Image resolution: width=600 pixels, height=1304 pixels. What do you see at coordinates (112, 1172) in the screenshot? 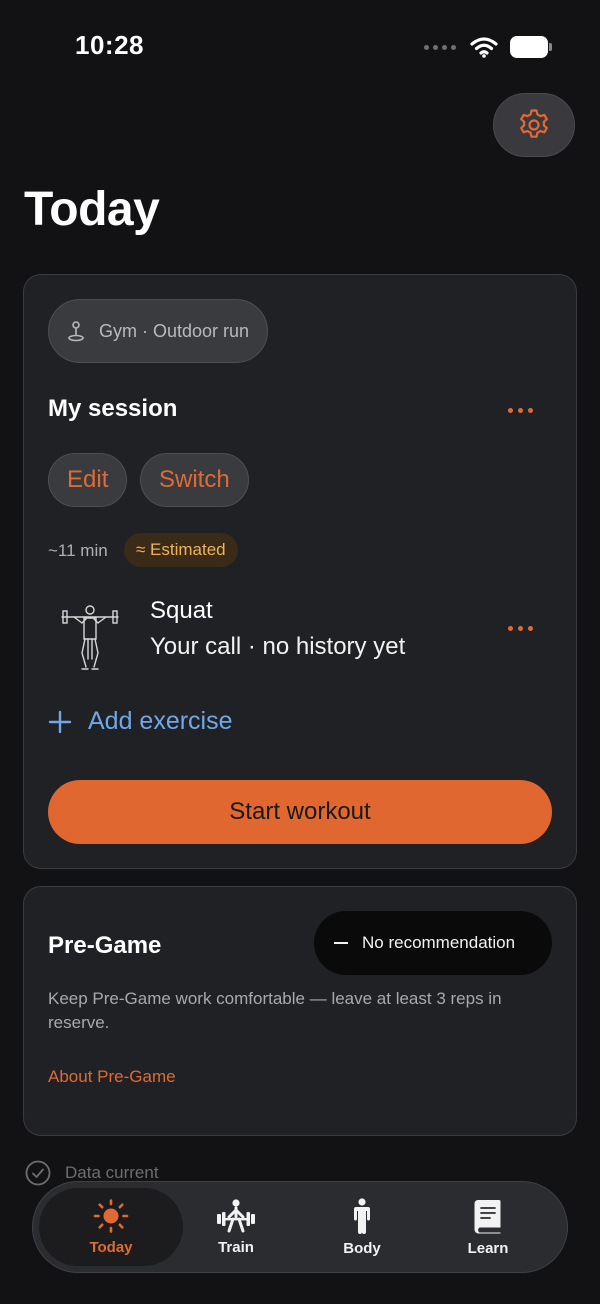
I see `data-status-label: Data current` at bounding box center [112, 1172].